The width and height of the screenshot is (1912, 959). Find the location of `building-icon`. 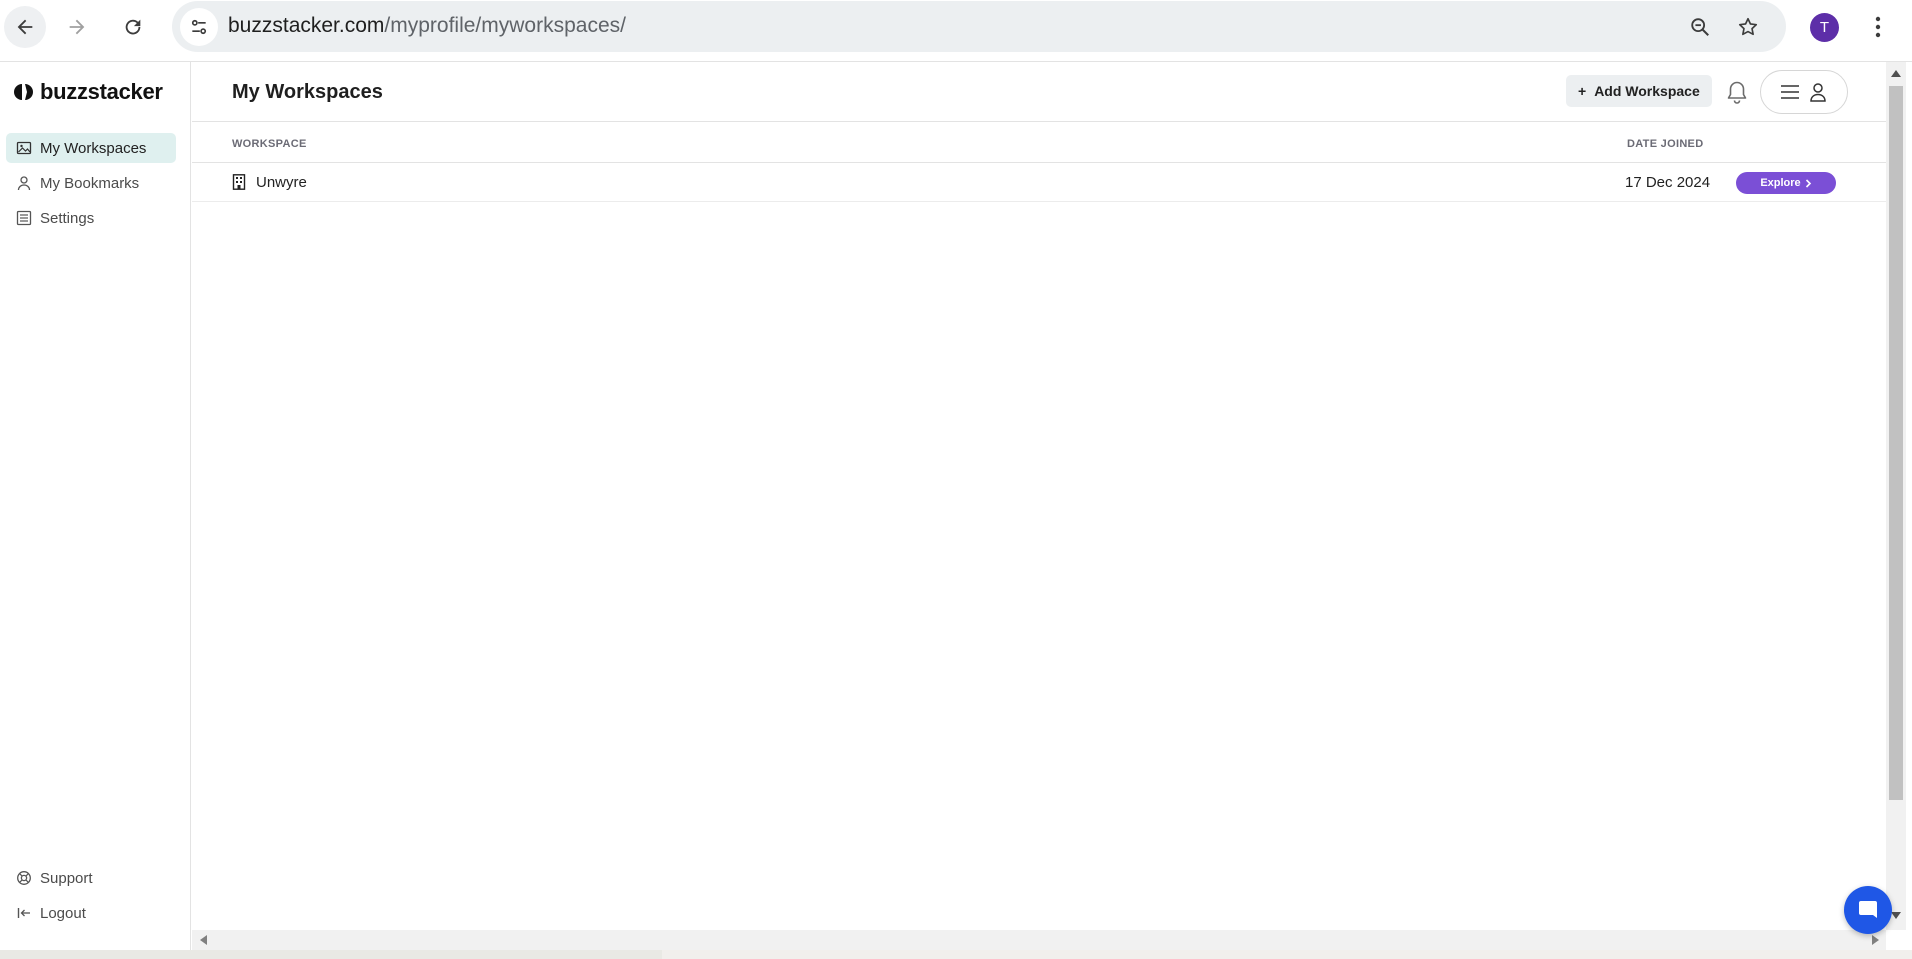

building-icon is located at coordinates (239, 182).